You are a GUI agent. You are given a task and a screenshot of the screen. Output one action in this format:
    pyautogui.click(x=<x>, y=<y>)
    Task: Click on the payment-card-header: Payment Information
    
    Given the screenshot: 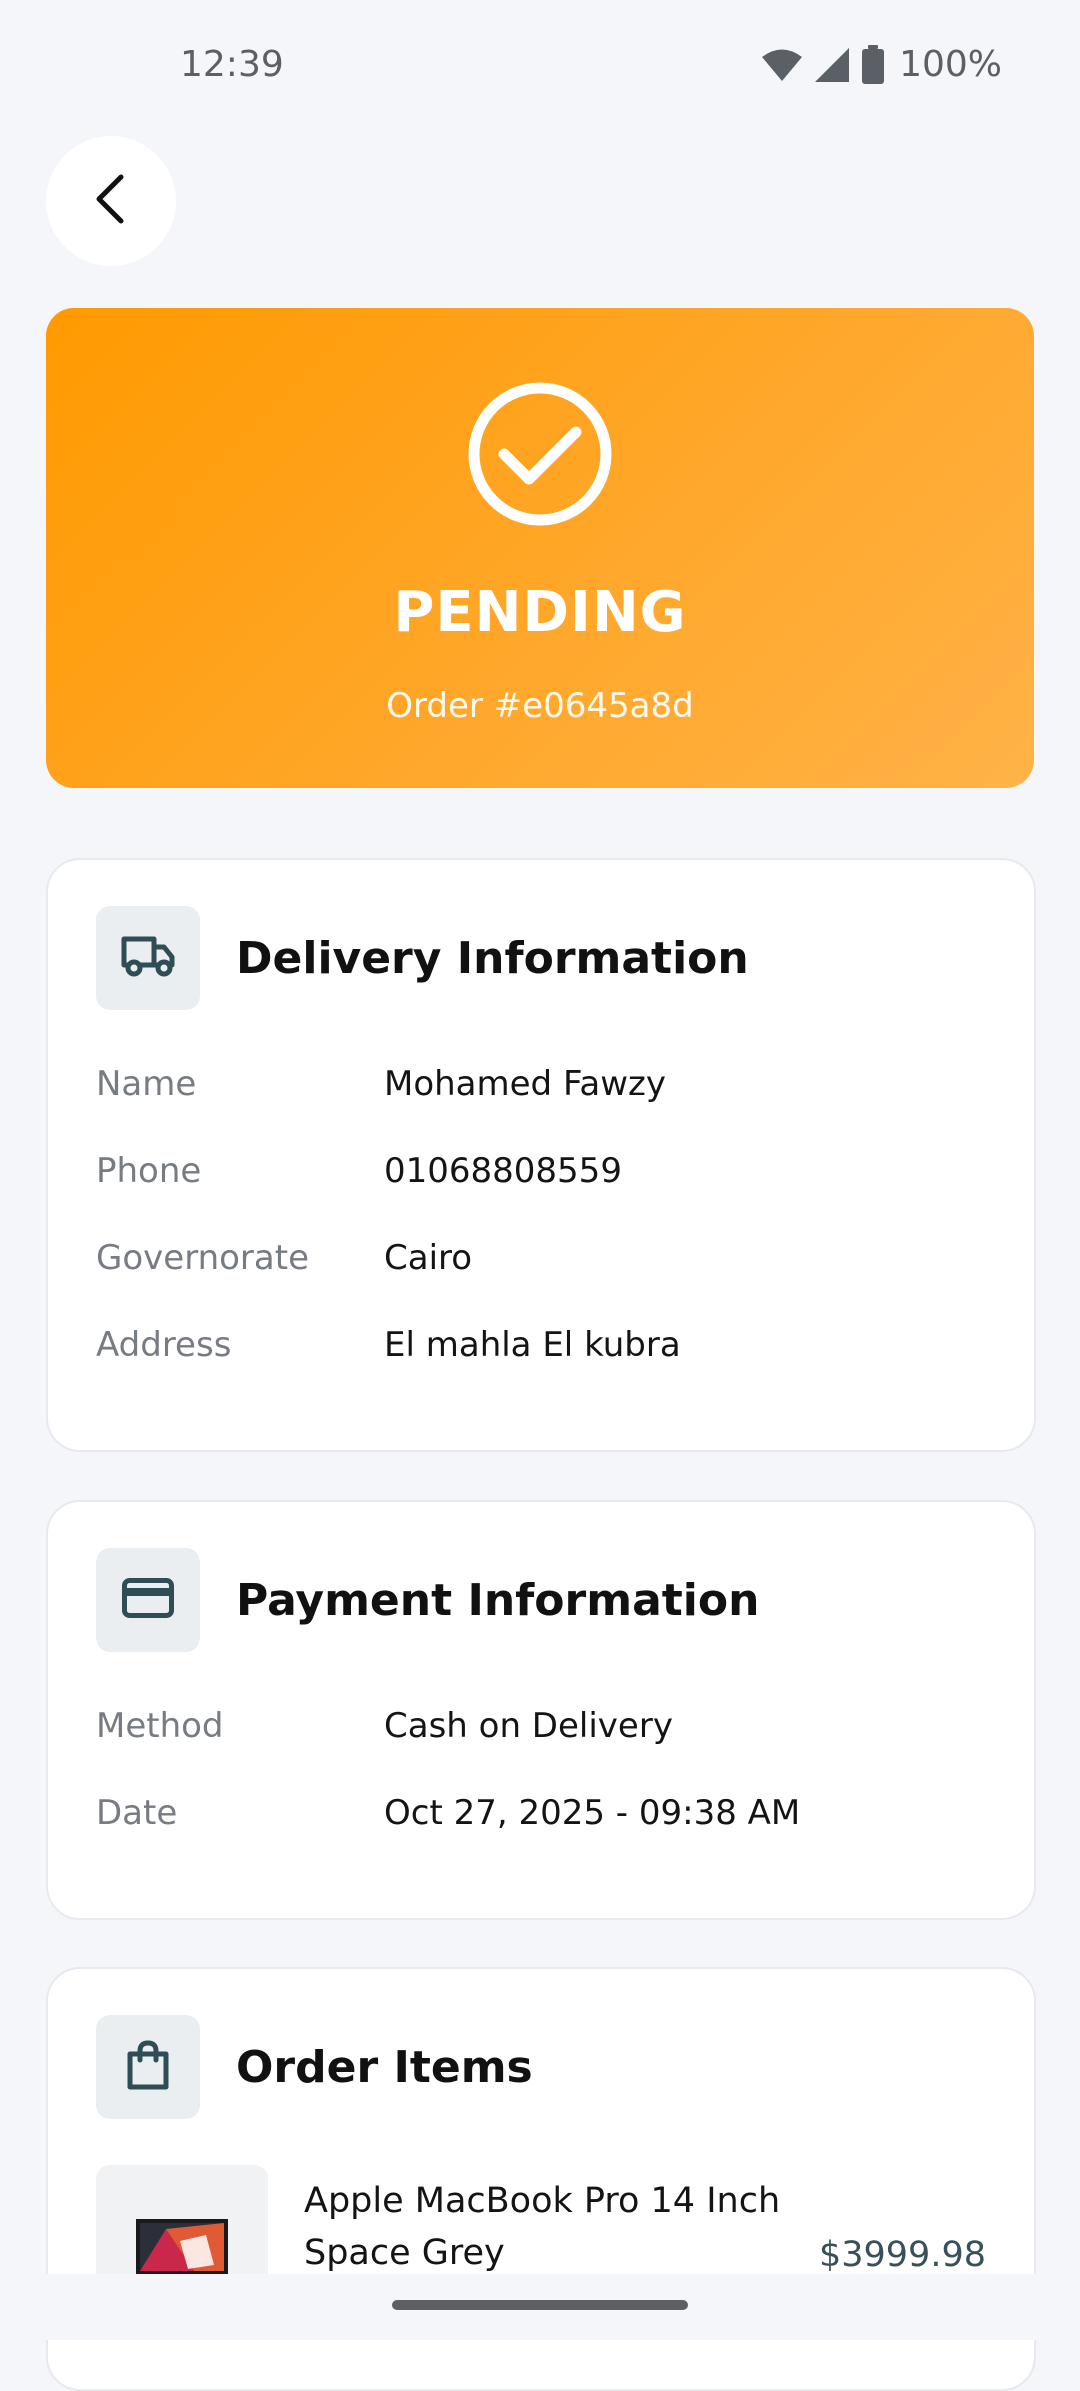 What is the action you would take?
    pyautogui.click(x=427, y=1600)
    